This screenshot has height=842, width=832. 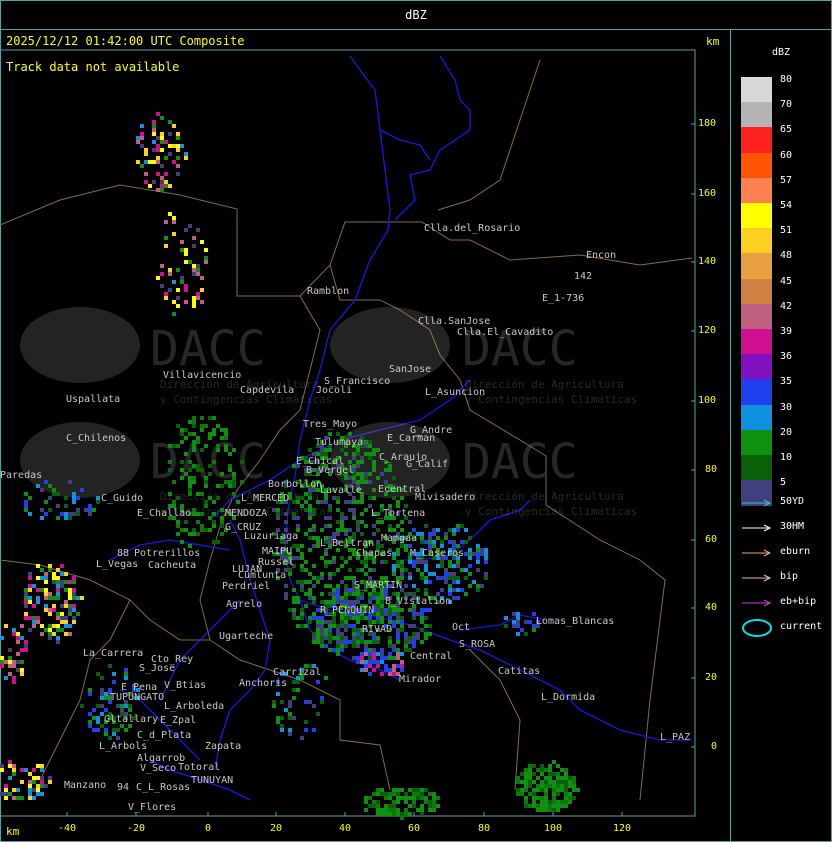 What do you see at coordinates (756, 468) in the screenshot?
I see `legend-swatch` at bounding box center [756, 468].